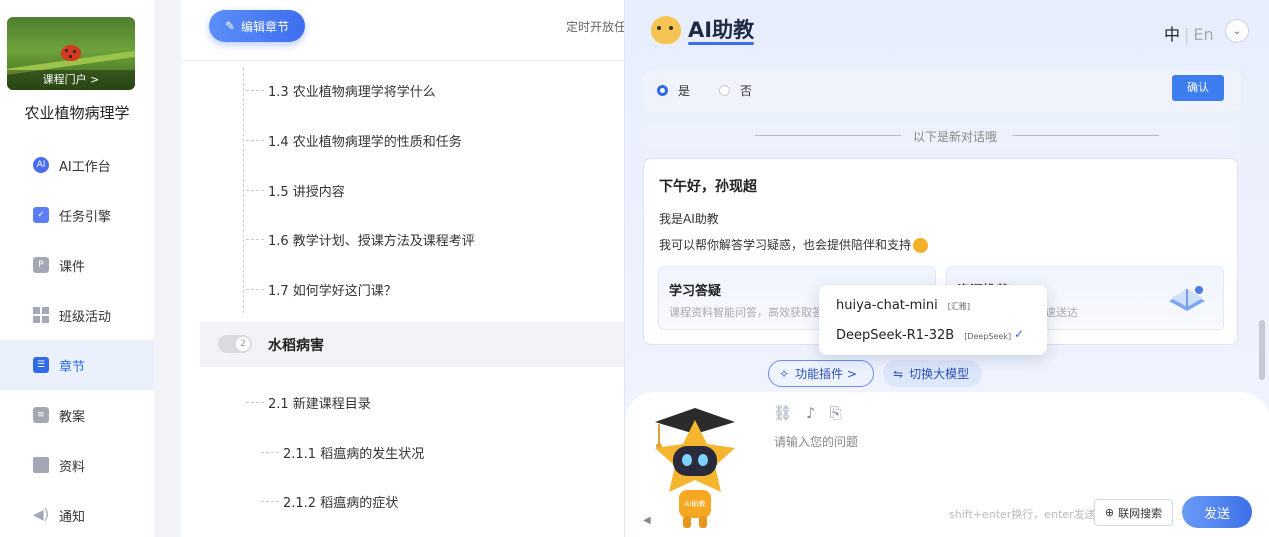 Image resolution: width=1269 pixels, height=537 pixels. What do you see at coordinates (673, 90) in the screenshot?
I see `radio-yes: 是` at bounding box center [673, 90].